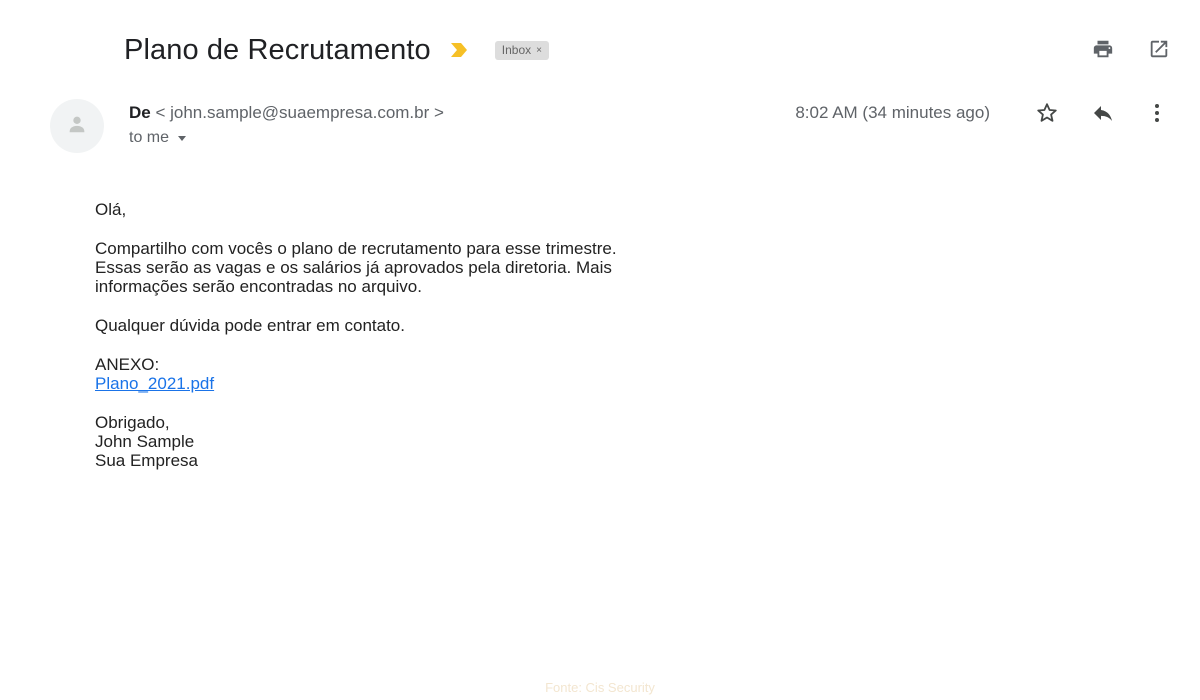 Image resolution: width=1200 pixels, height=700 pixels. I want to click on importance-marker-icon, so click(459, 50).